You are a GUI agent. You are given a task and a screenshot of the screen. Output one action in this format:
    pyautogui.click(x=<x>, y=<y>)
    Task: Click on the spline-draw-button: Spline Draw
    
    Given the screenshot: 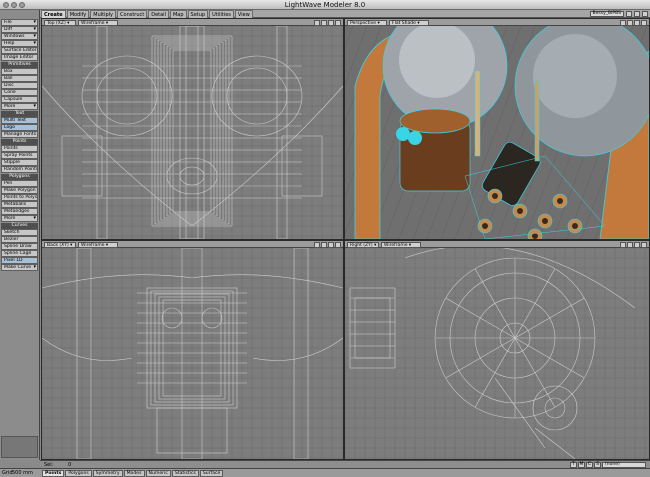 What is the action you would take?
    pyautogui.click(x=19, y=246)
    